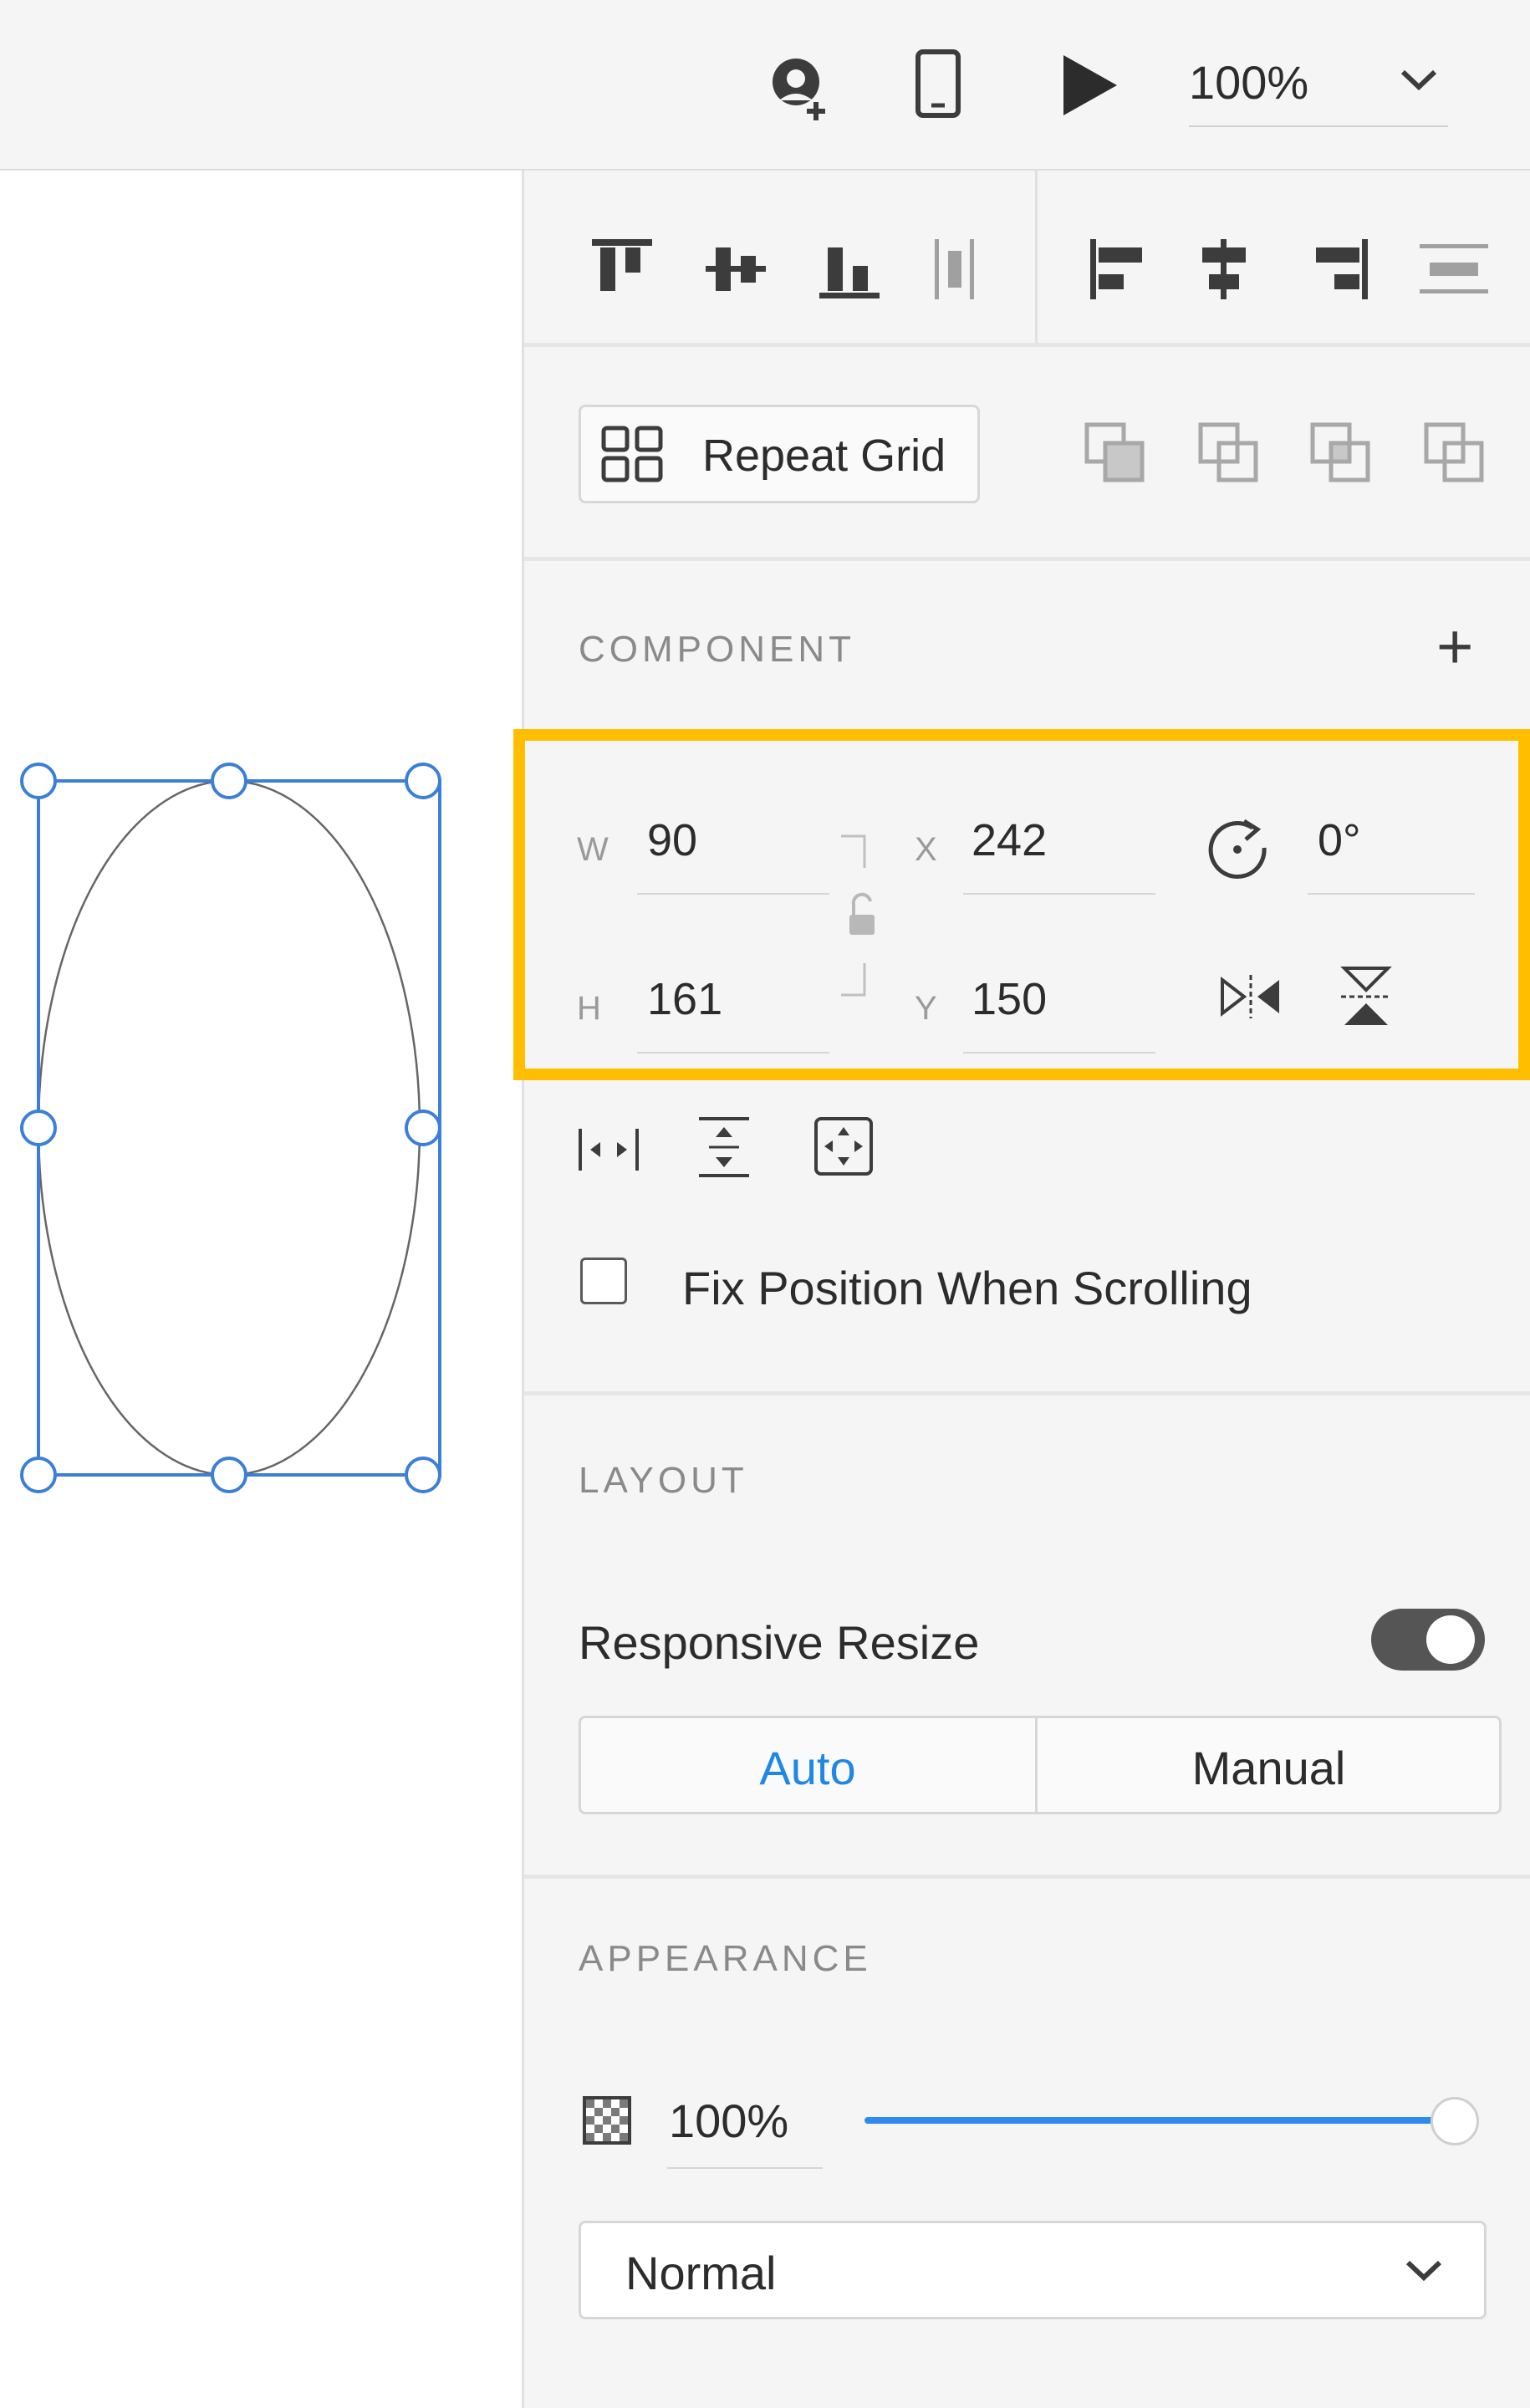 The width and height of the screenshot is (1530, 2408). What do you see at coordinates (807, 1768) in the screenshot?
I see `resize-auto-option: Auto` at bounding box center [807, 1768].